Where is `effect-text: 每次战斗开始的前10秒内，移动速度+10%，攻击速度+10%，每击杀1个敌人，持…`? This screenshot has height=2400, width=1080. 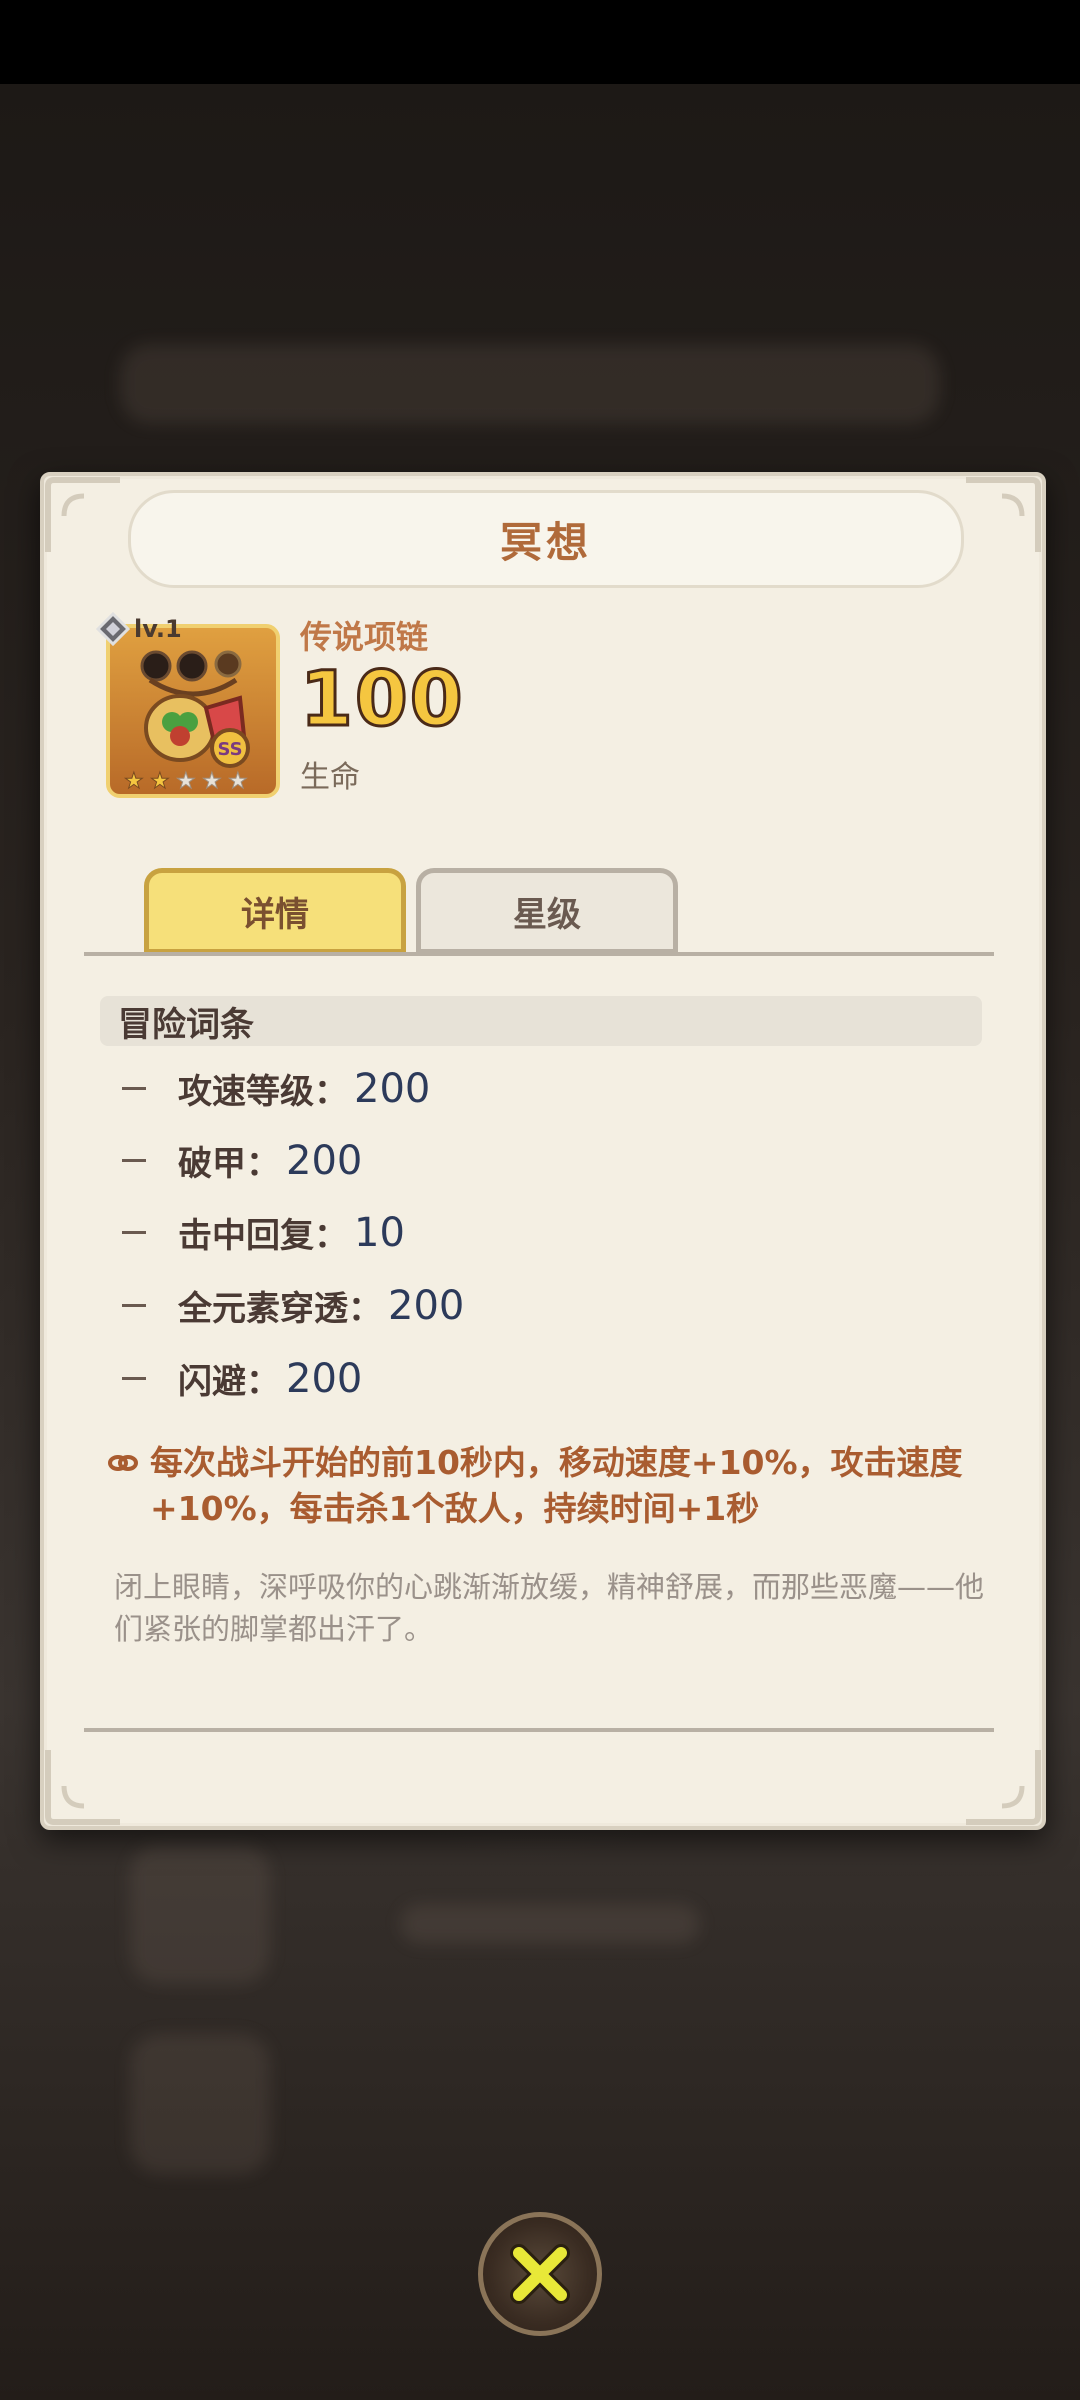 effect-text: 每次战斗开始的前10秒内，移动速度+10%，攻击速度+10%，每击杀1个敌人，持… is located at coordinates (556, 1485).